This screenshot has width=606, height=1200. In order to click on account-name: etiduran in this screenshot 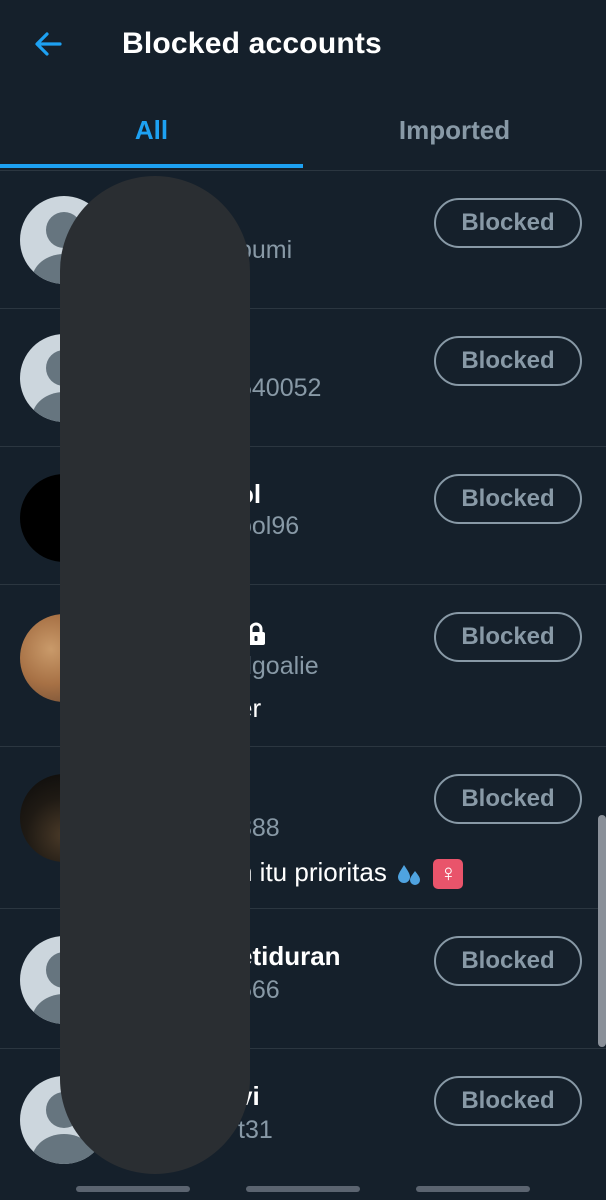, I will do `click(289, 956)`.